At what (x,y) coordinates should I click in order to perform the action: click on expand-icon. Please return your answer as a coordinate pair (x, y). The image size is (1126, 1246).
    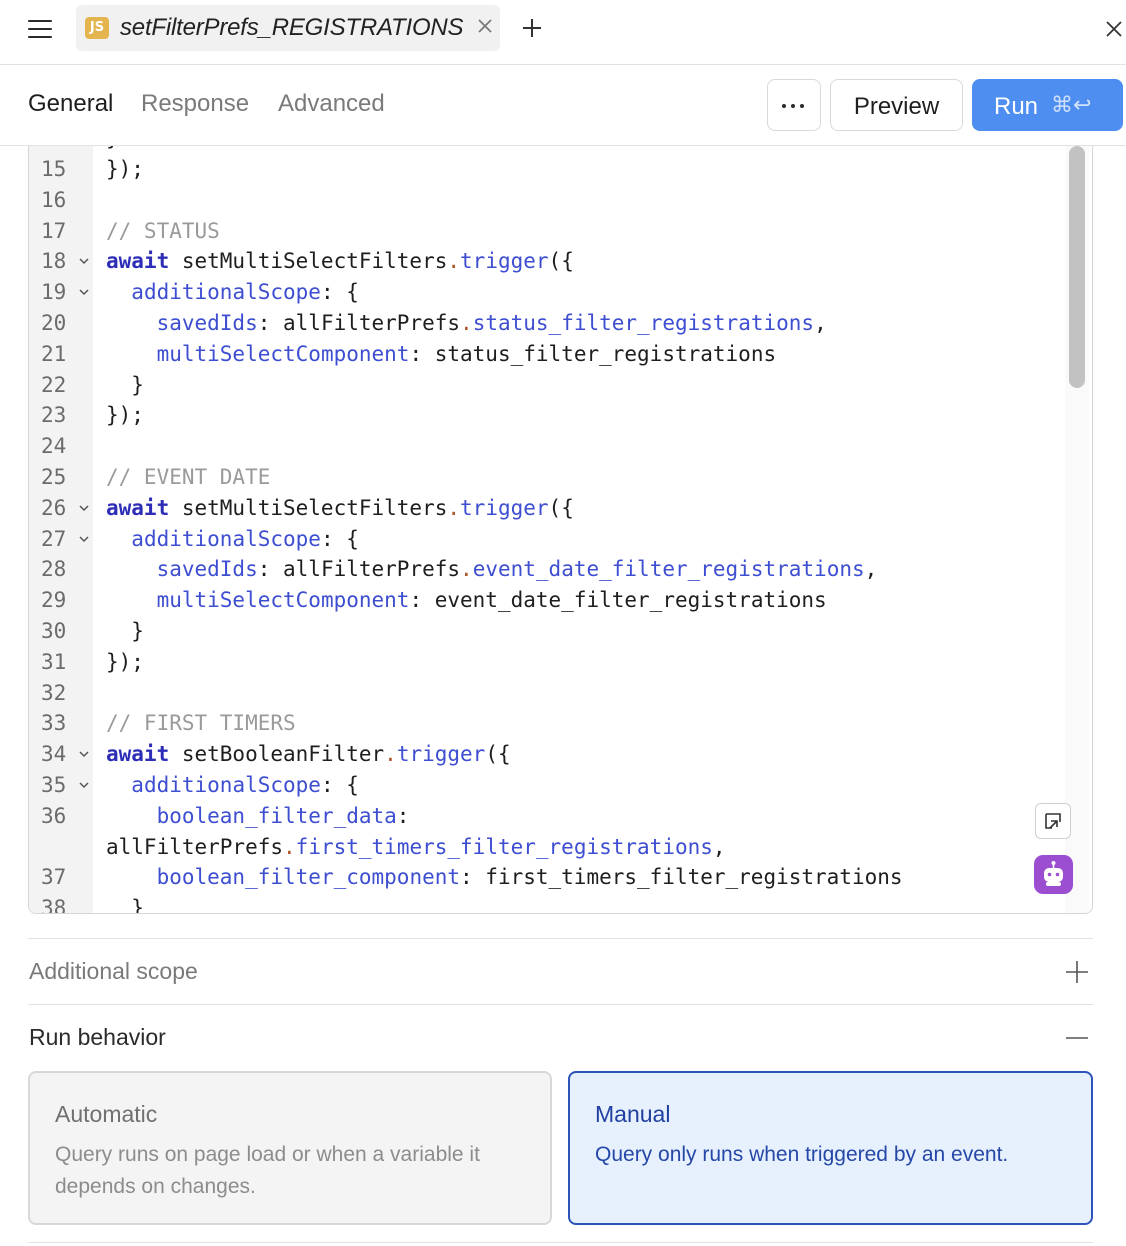
    Looking at the image, I should click on (1053, 821).